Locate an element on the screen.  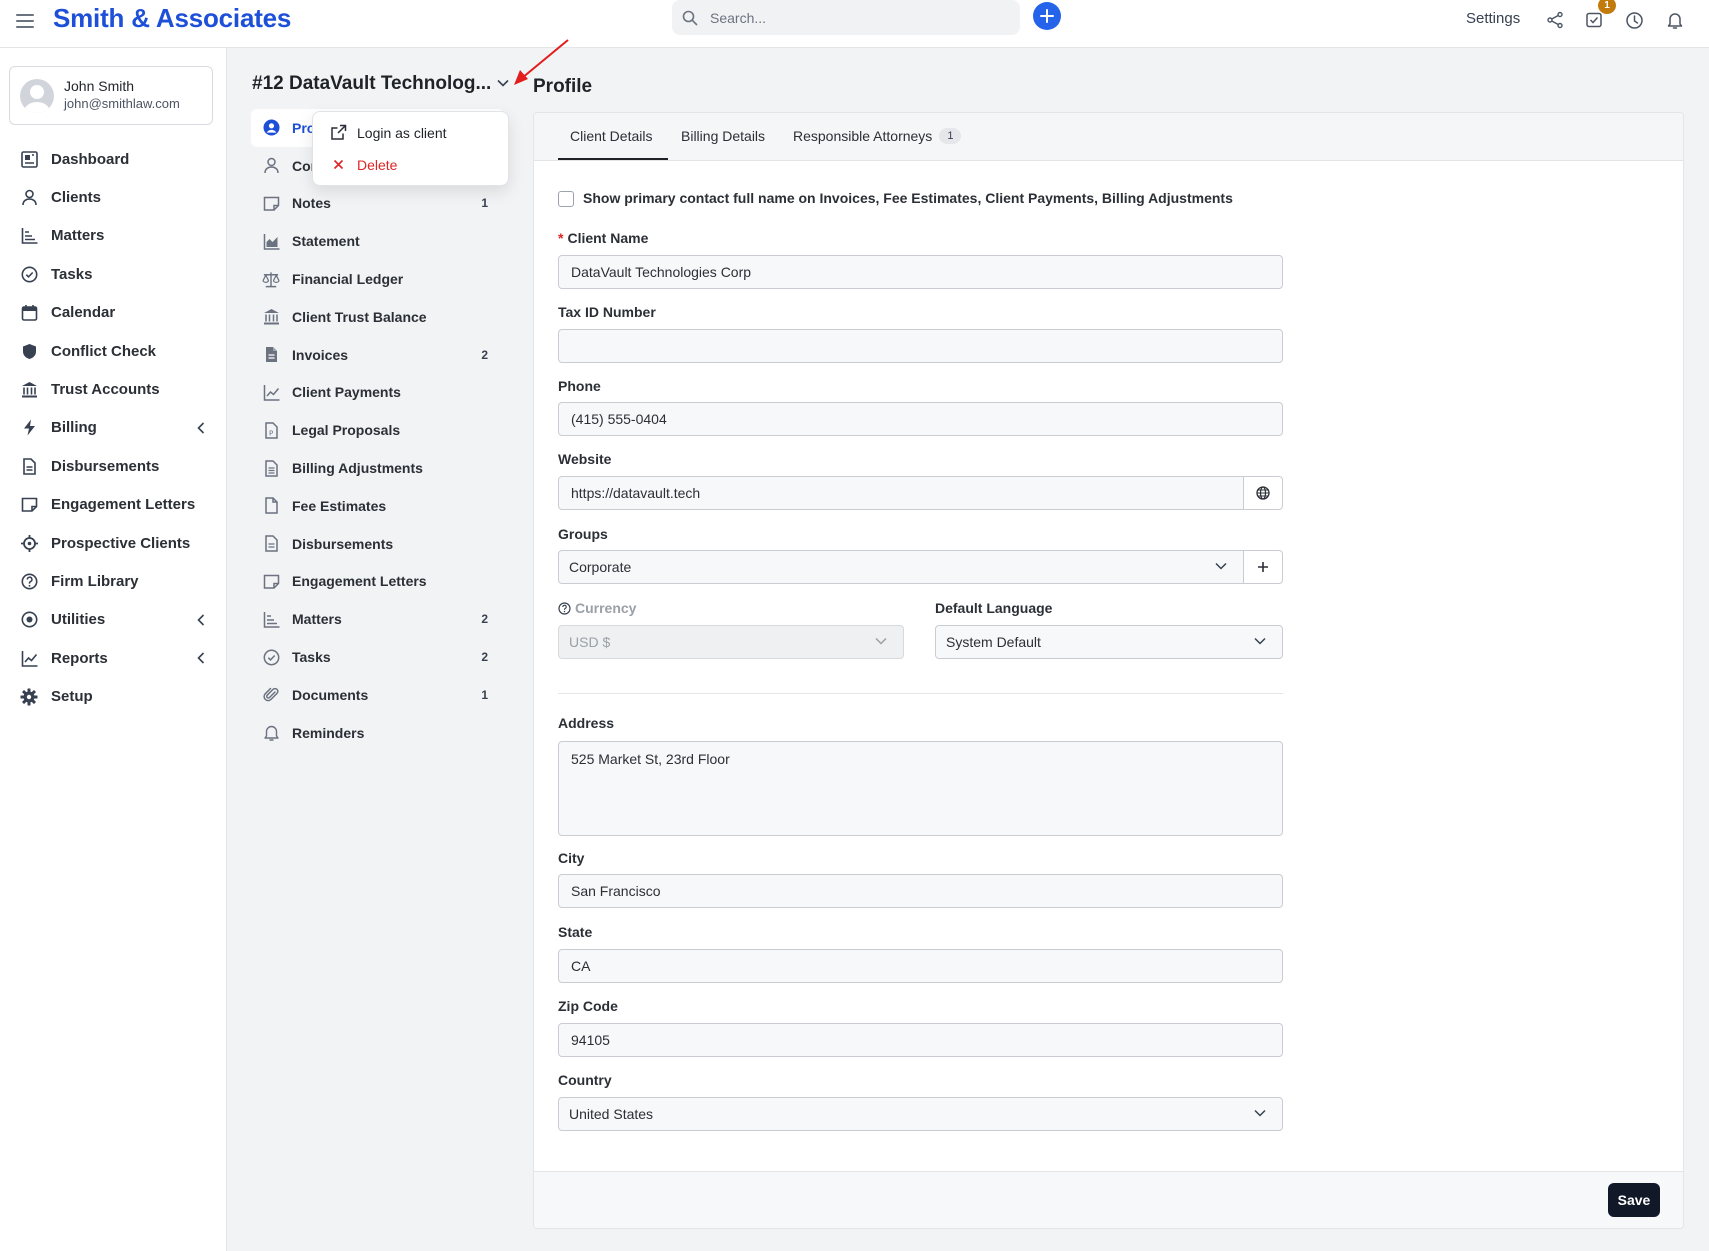
proposal-icon: P is located at coordinates (271, 430).